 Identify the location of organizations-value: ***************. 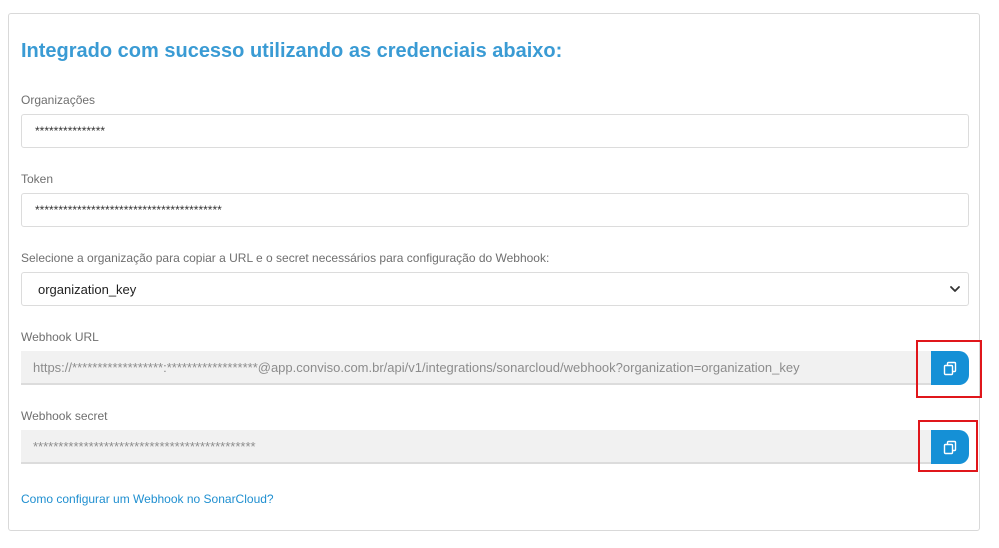
(70, 131).